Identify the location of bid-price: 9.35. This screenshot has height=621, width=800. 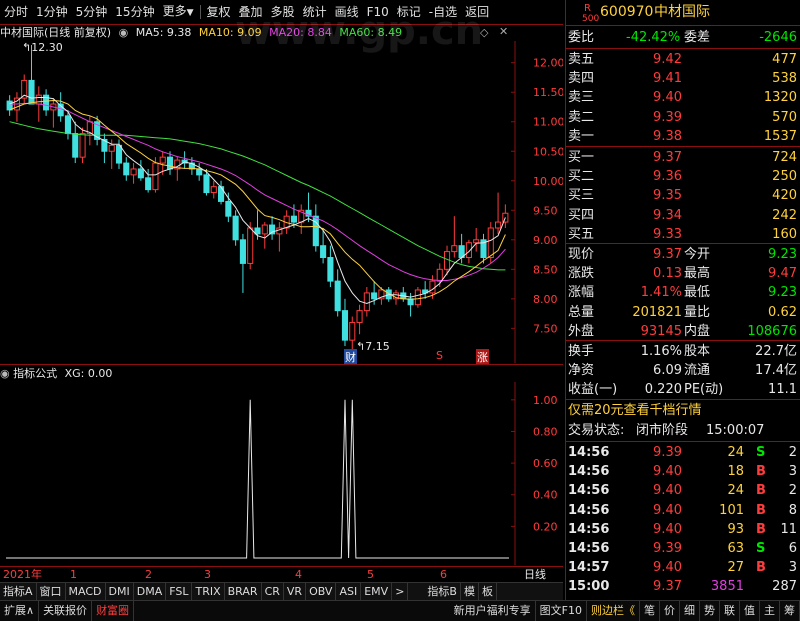
(654, 195).